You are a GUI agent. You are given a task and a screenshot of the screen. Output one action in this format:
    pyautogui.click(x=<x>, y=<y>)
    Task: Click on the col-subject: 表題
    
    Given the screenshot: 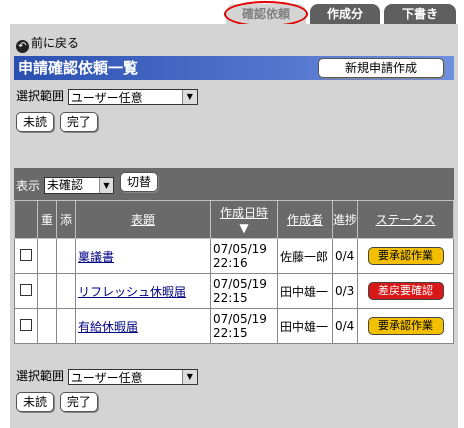 What is the action you would take?
    pyautogui.click(x=143, y=219)
    